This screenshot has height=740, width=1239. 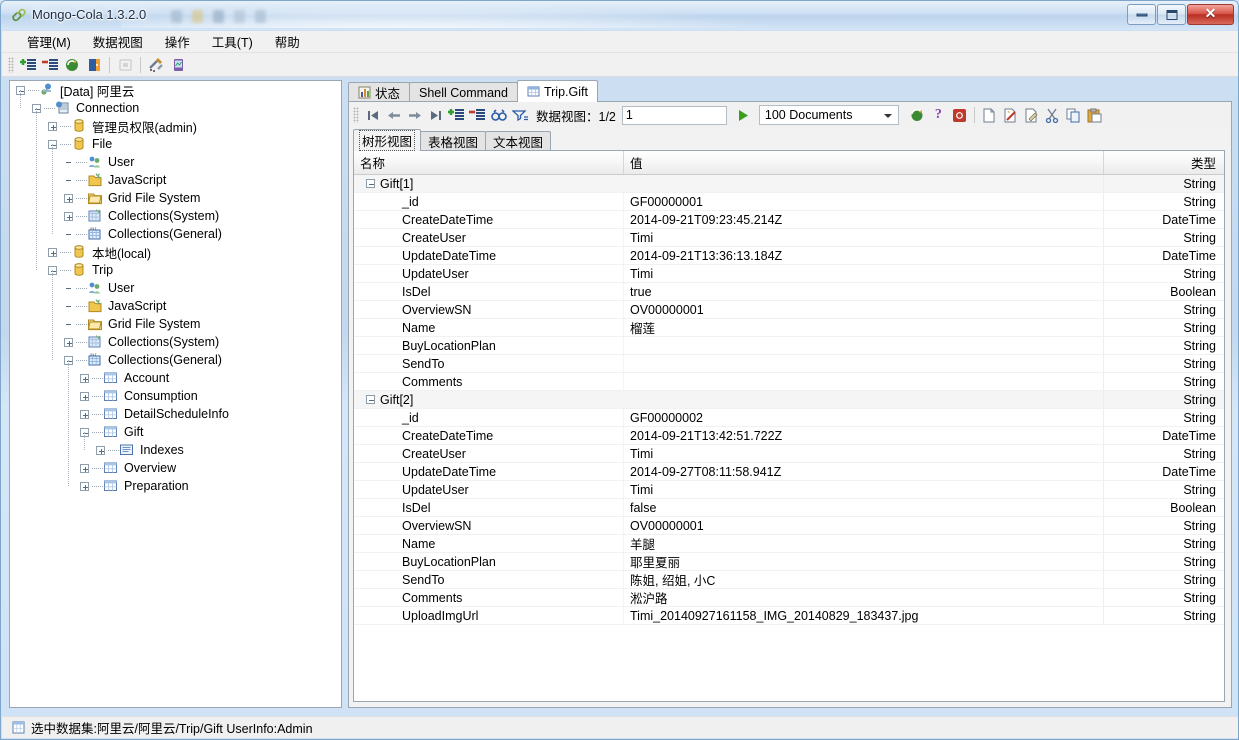 What do you see at coordinates (959, 115) in the screenshot?
I see `record-icon` at bounding box center [959, 115].